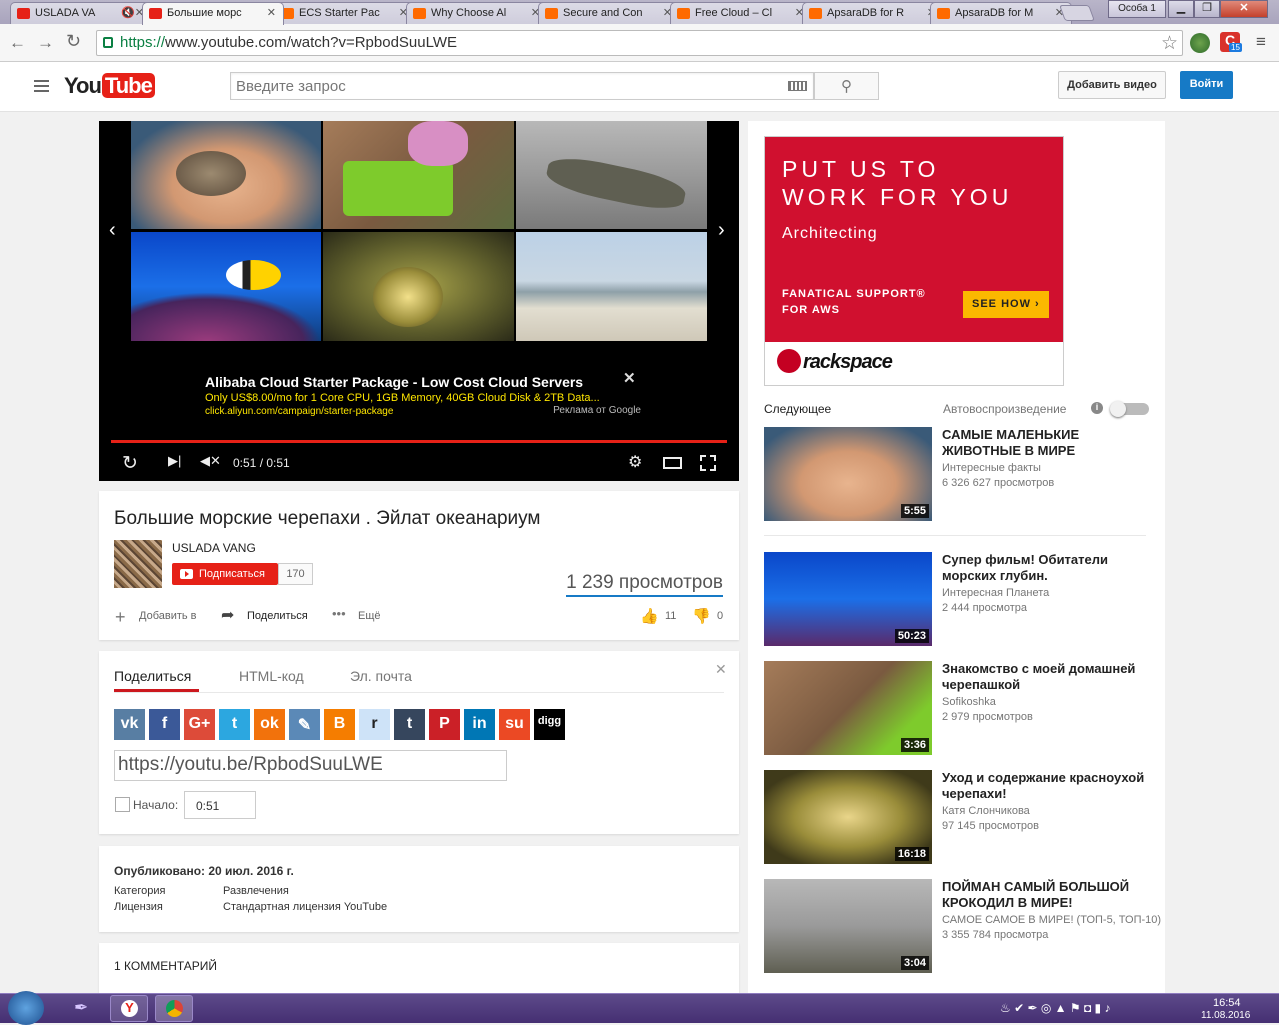 Image resolution: width=1279 pixels, height=1025 pixels. Describe the element at coordinates (1049, 895) in the screenshot. I see `up-next-title: ПОЙМАН САМЫЙ БОЛЬШОЙ КРОКОДИЛ В МИРЕ!` at that location.